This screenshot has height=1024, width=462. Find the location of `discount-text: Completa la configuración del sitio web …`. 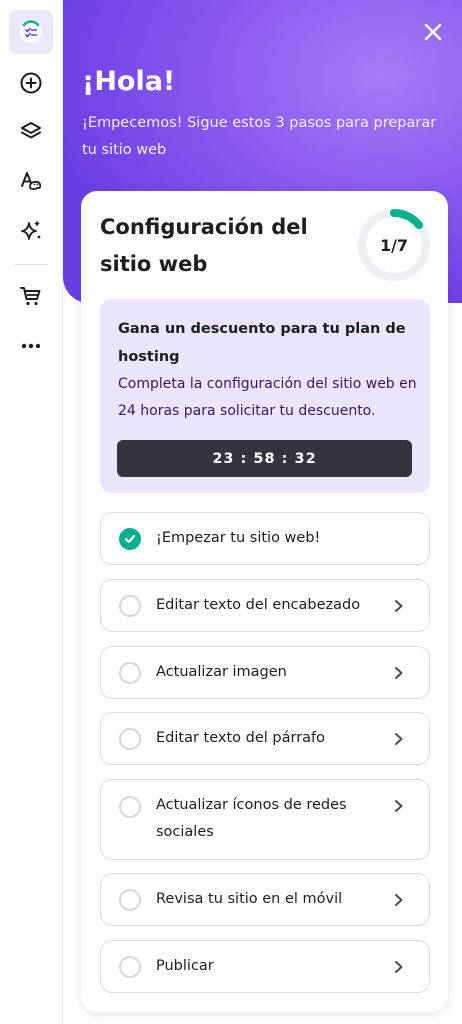

discount-text: Completa la configuración del sitio web … is located at coordinates (267, 397).